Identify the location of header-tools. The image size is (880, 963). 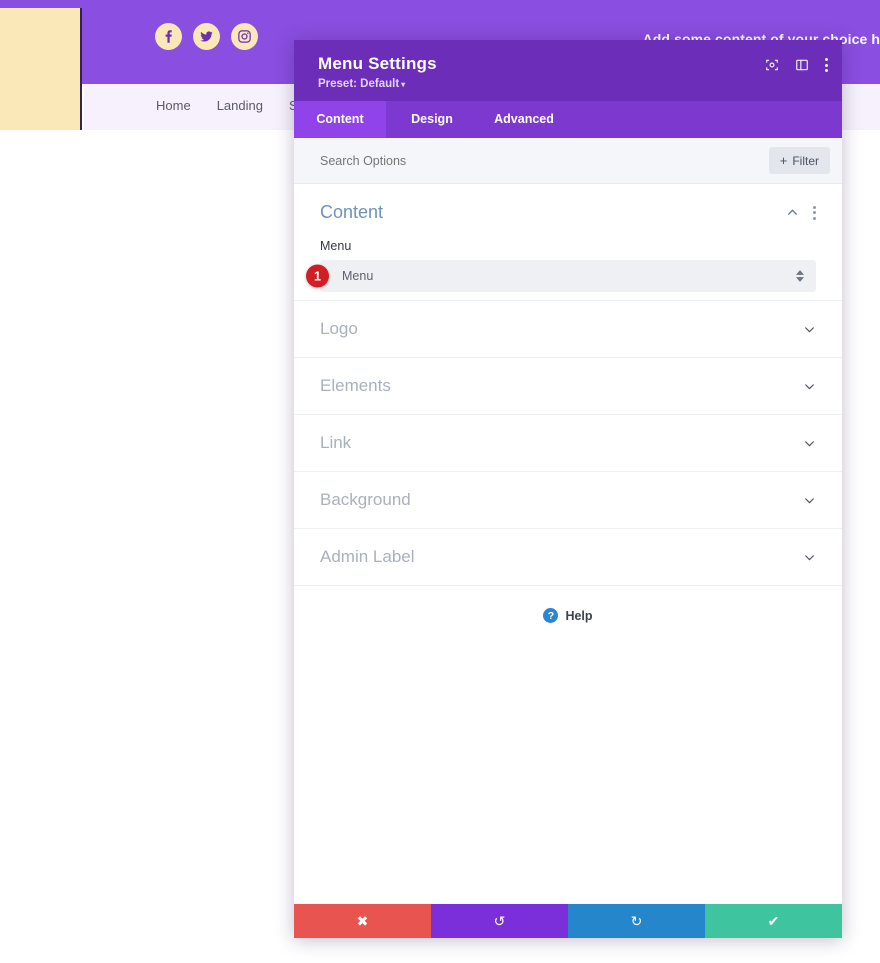
(796, 65).